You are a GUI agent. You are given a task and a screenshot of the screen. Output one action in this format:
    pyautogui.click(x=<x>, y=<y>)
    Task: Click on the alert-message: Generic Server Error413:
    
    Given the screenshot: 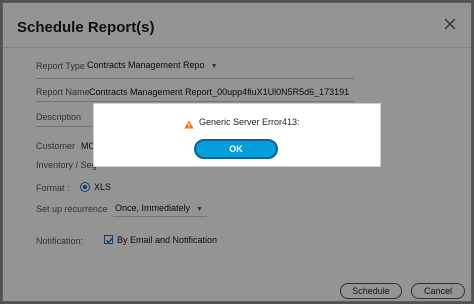 What is the action you would take?
    pyautogui.click(x=249, y=122)
    